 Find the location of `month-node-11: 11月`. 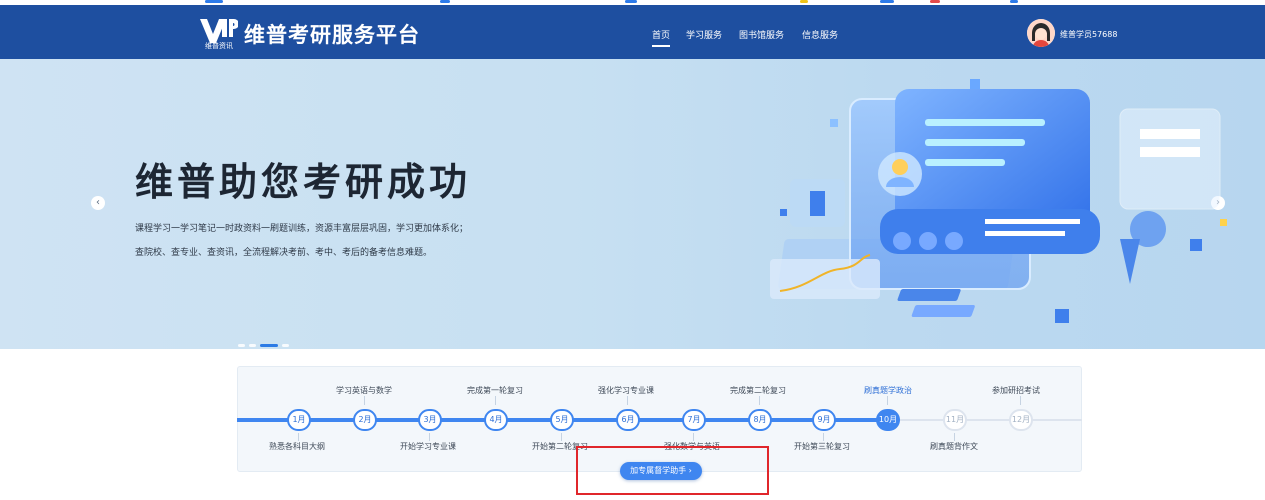

month-node-11: 11月 is located at coordinates (955, 420).